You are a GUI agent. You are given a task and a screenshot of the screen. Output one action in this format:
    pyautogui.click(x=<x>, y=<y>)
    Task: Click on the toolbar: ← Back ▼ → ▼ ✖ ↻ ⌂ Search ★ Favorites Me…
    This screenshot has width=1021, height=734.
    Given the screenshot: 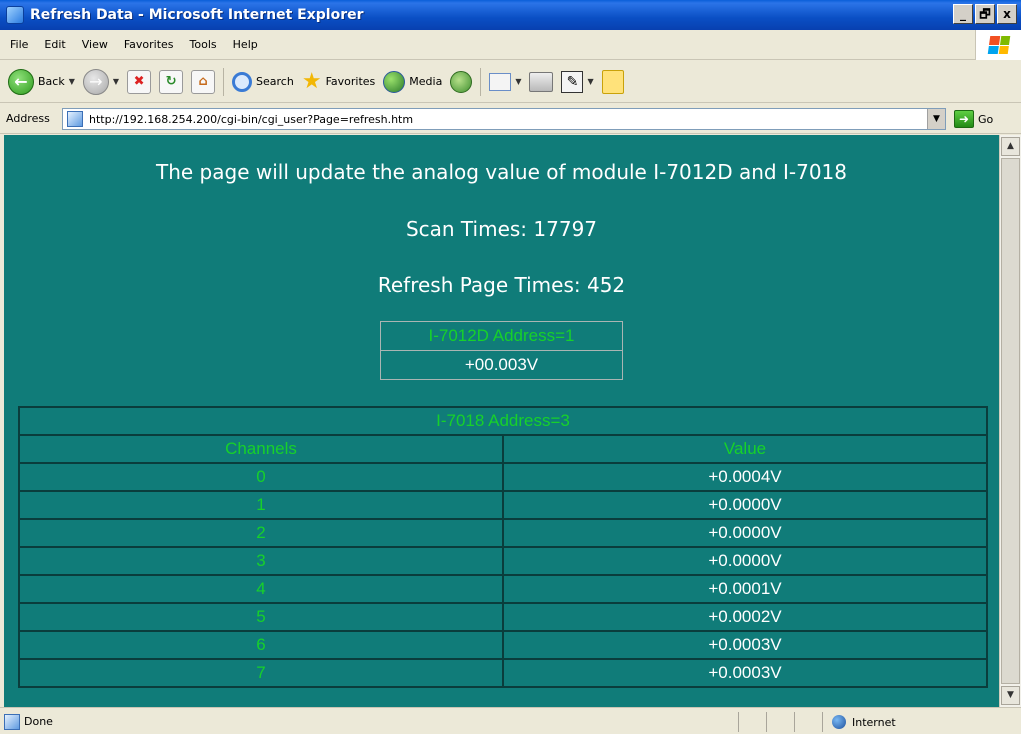 What is the action you would take?
    pyautogui.click(x=510, y=82)
    